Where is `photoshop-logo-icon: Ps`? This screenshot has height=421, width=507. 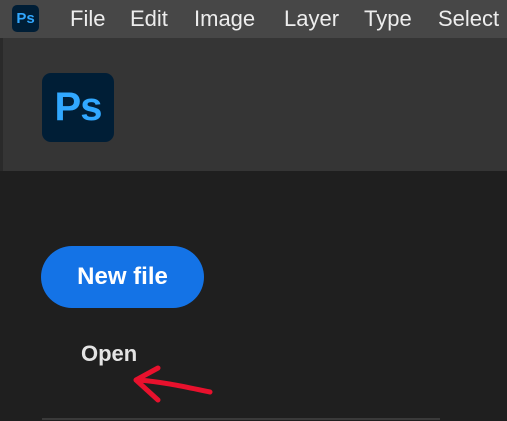
photoshop-logo-icon: Ps is located at coordinates (78, 107).